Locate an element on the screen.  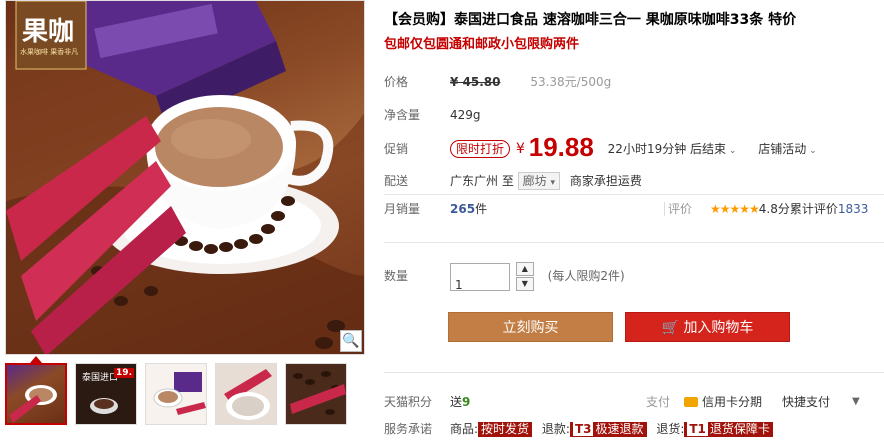
goods-label: 商品: is located at coordinates (464, 429).